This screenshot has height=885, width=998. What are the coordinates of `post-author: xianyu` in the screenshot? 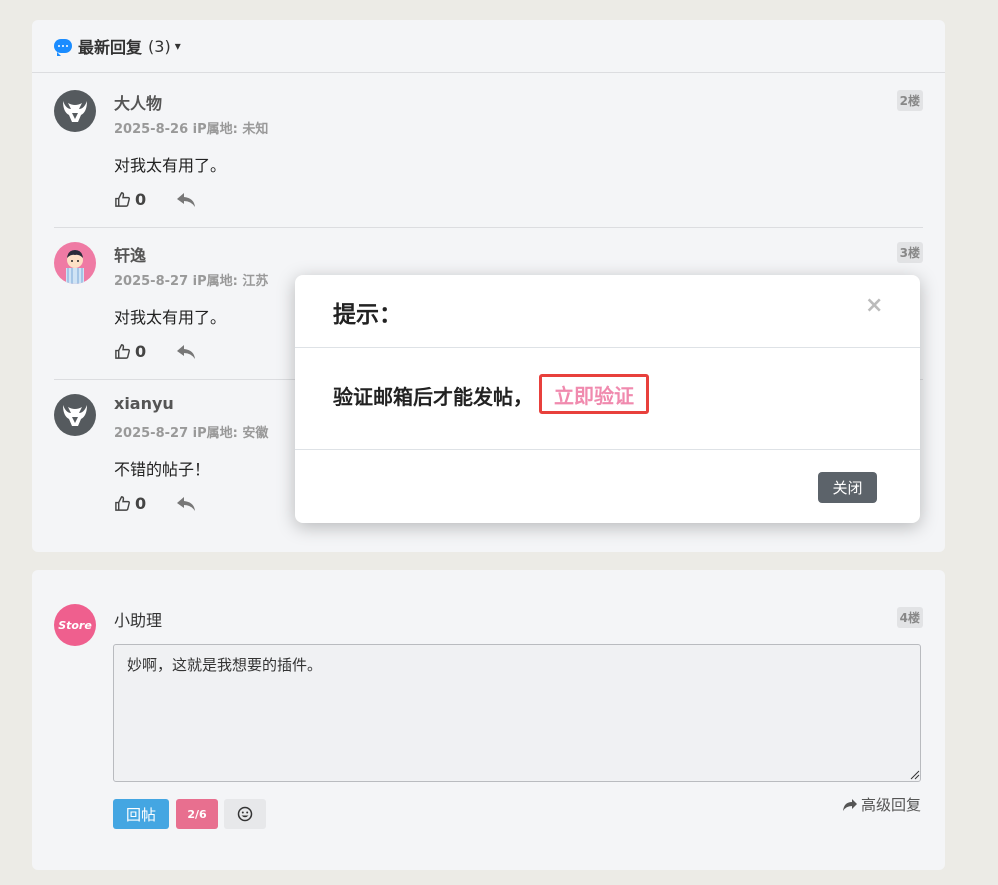 It's located at (144, 403).